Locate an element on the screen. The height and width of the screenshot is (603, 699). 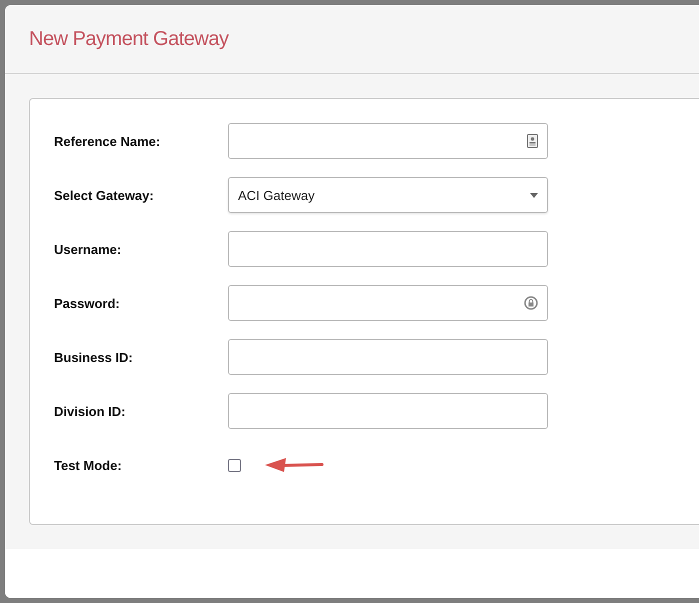
arrow-annotation is located at coordinates (294, 465).